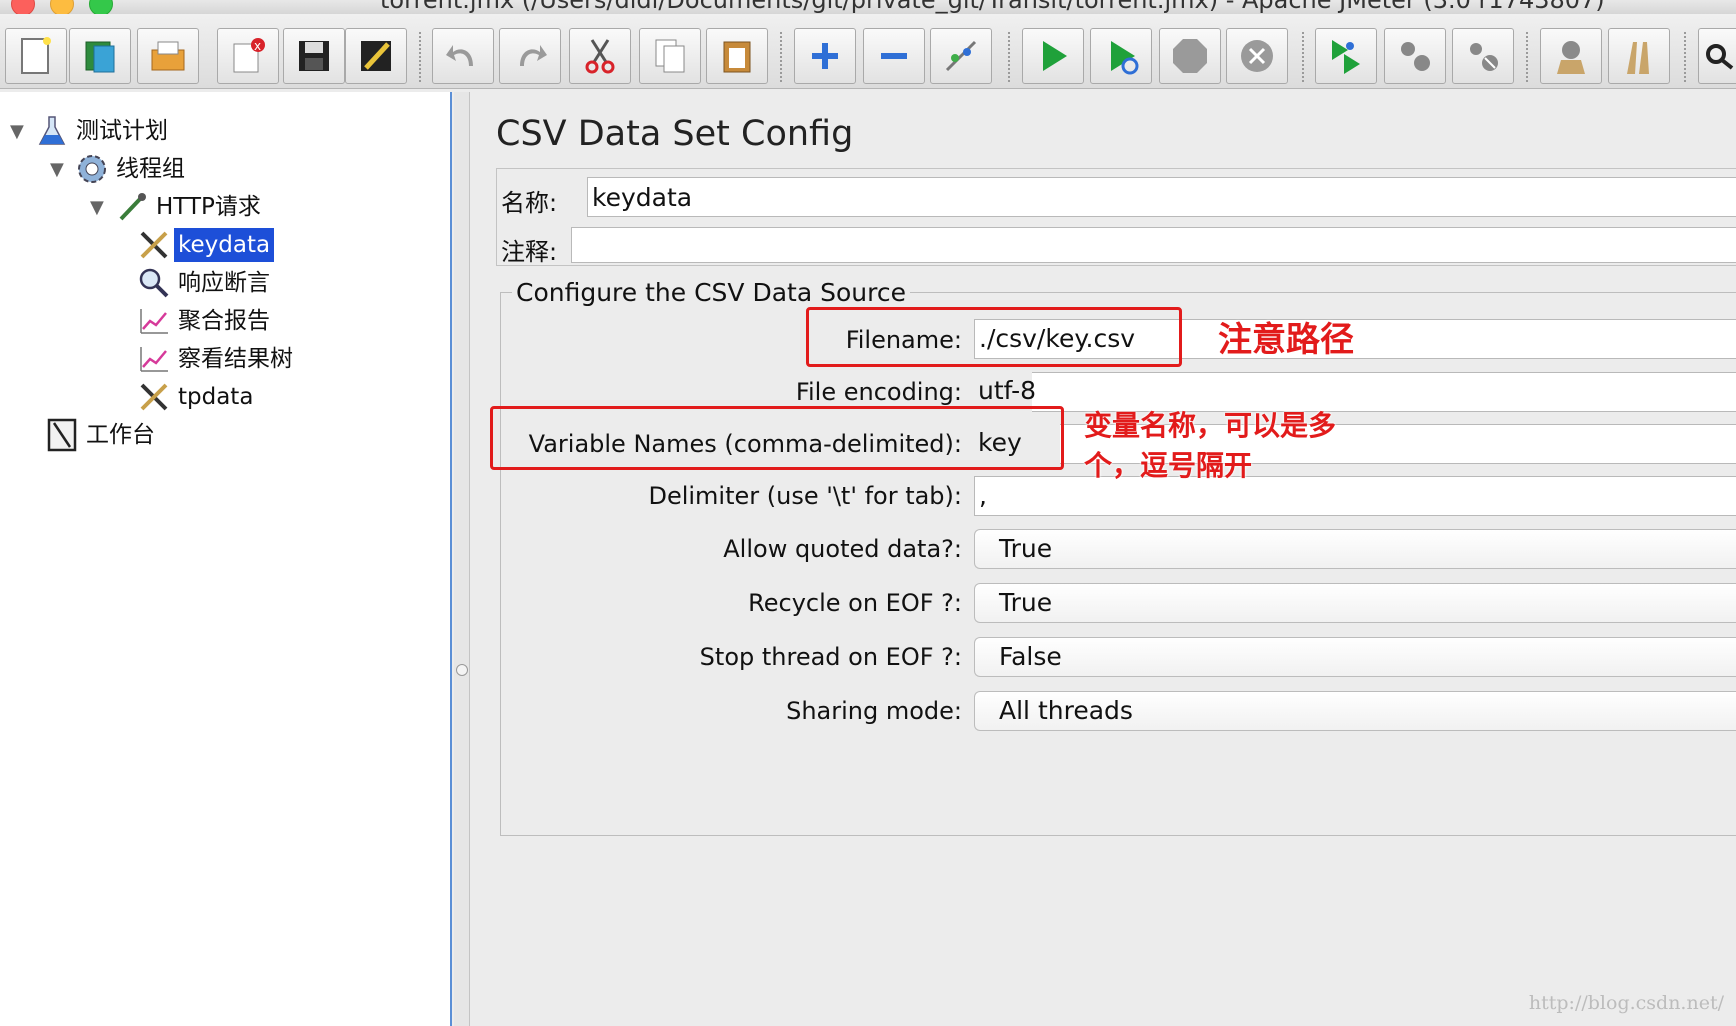 Image resolution: width=1736 pixels, height=1026 pixels. Describe the element at coordinates (1355, 549) in the screenshot. I see `allow-quoted-select: True` at that location.